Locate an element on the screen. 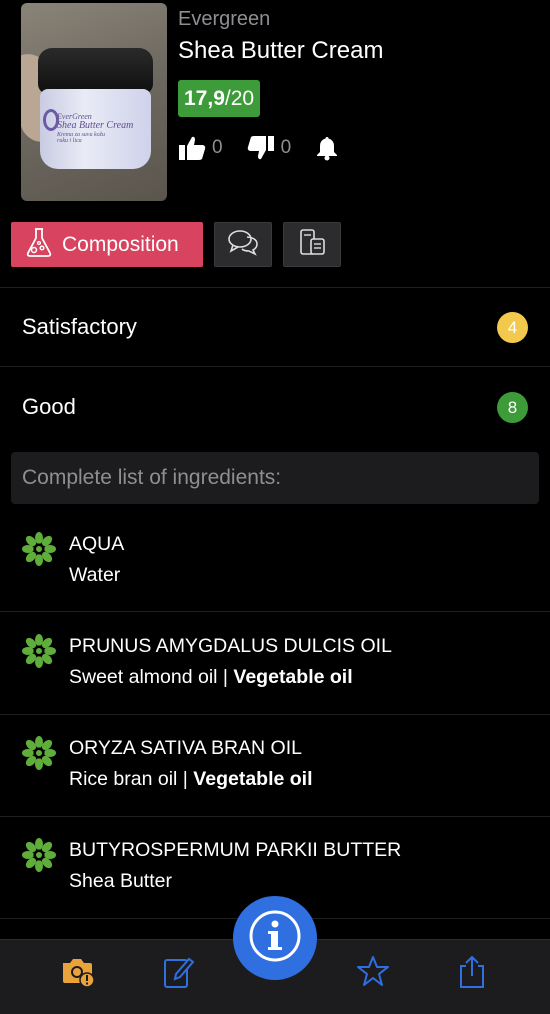  ingredient-common: Sweet almond oil is located at coordinates (143, 677).